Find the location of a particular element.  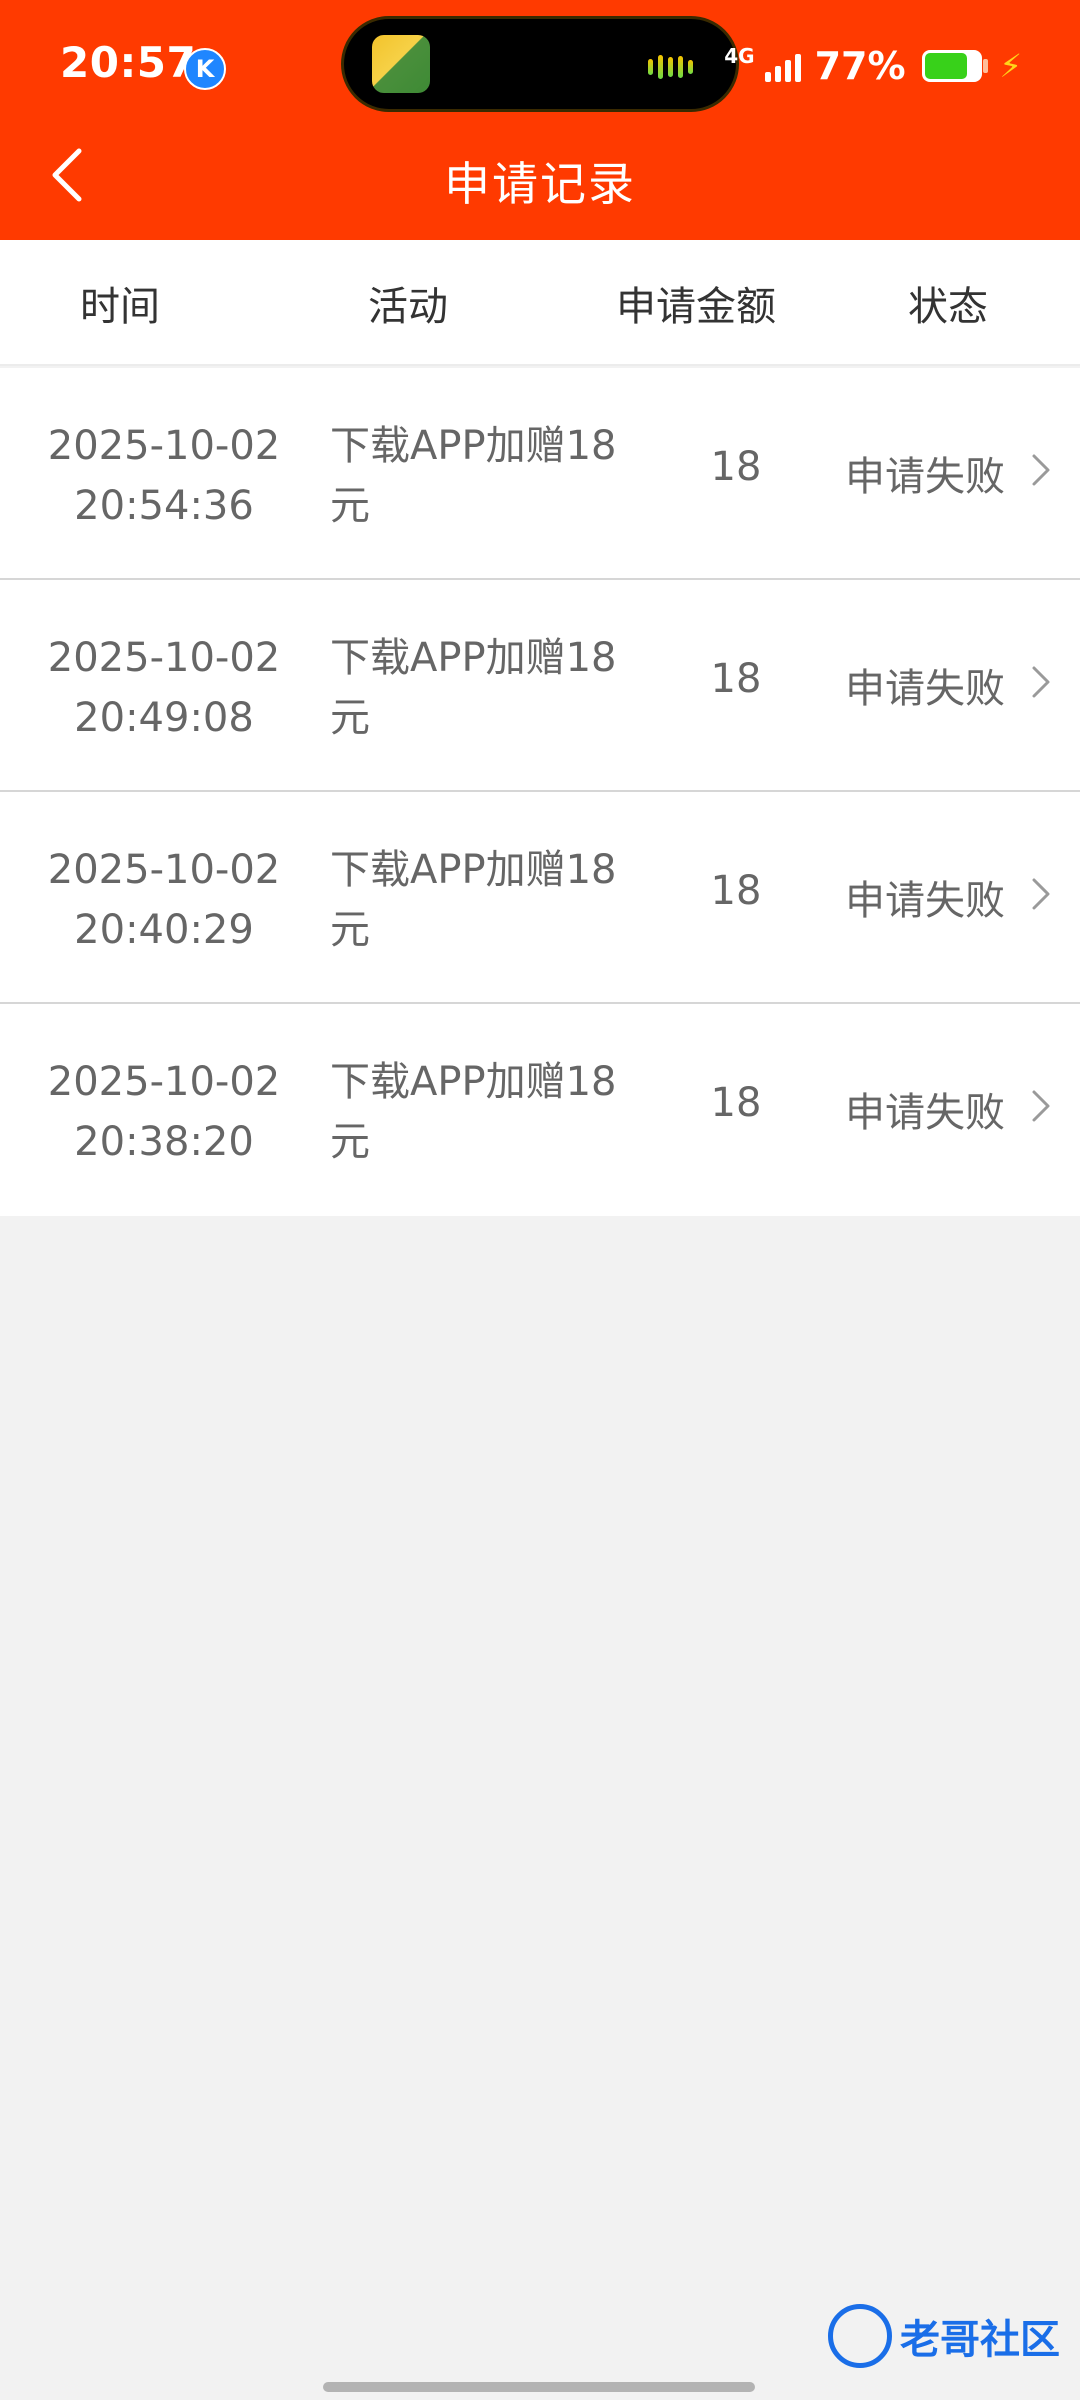

table-row: 2025-10-02 20:40:29 下载APP加赠18 元 18 申请失败 is located at coordinates (540, 898).